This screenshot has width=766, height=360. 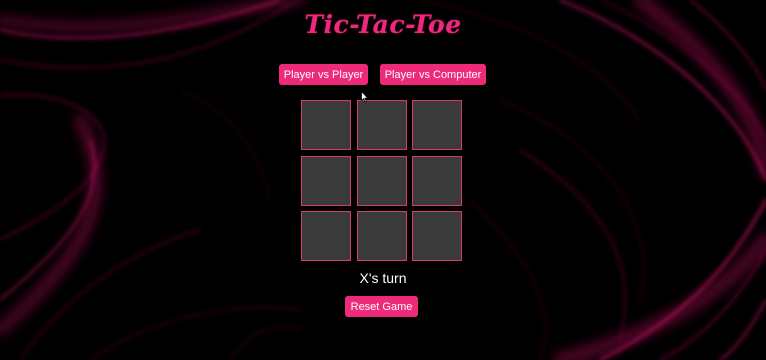 What do you see at coordinates (433, 74) in the screenshot?
I see `player-vs-computer-button: Player vs Computer` at bounding box center [433, 74].